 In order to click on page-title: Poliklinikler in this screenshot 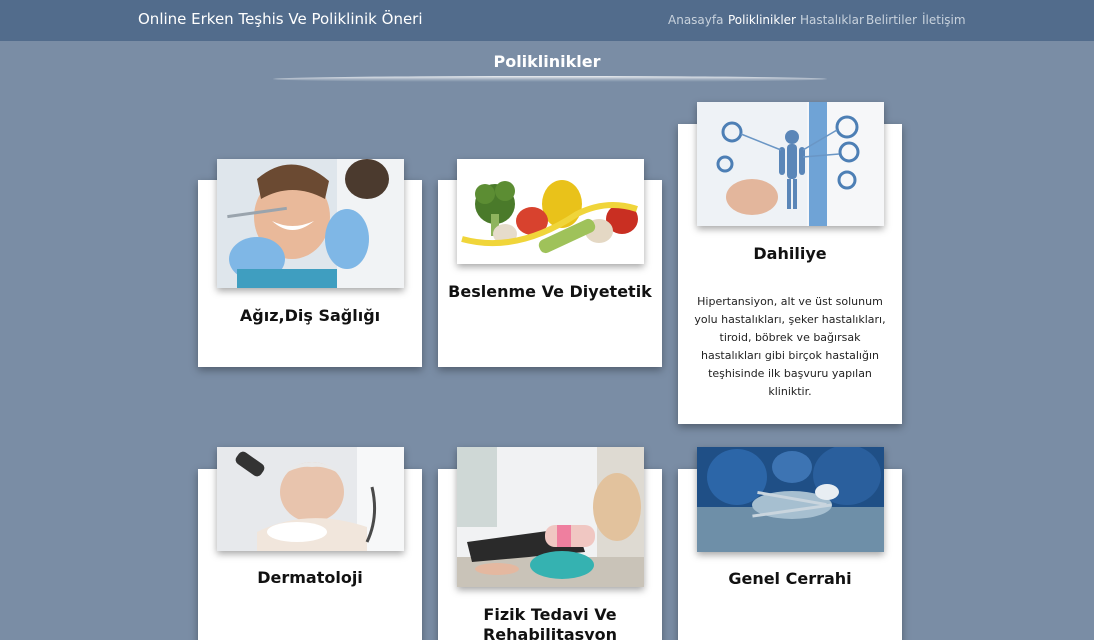, I will do `click(547, 61)`.